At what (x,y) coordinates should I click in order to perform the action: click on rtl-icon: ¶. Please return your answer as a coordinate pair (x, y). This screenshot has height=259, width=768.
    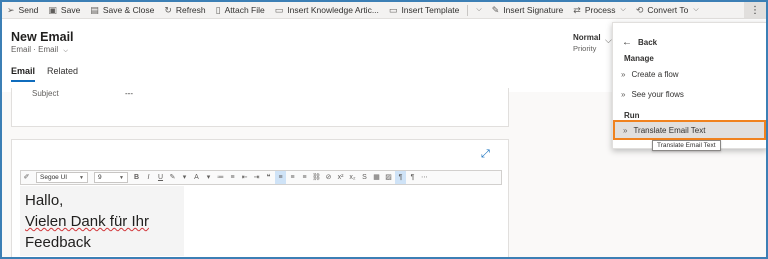
    Looking at the image, I should click on (412, 177).